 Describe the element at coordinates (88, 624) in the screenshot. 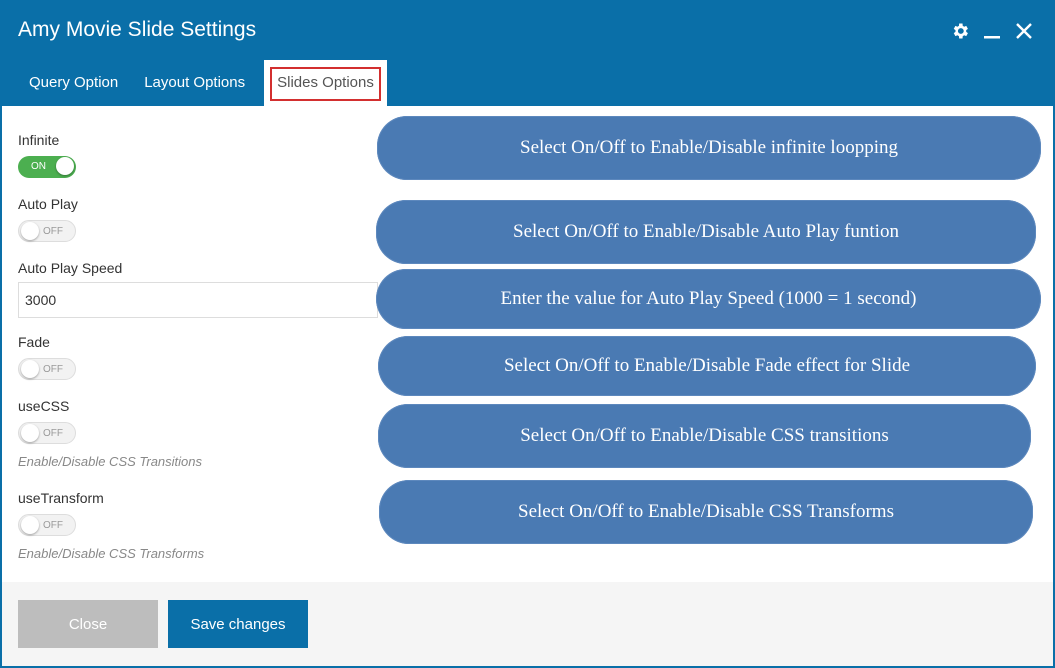

I see `close-button: Close` at that location.